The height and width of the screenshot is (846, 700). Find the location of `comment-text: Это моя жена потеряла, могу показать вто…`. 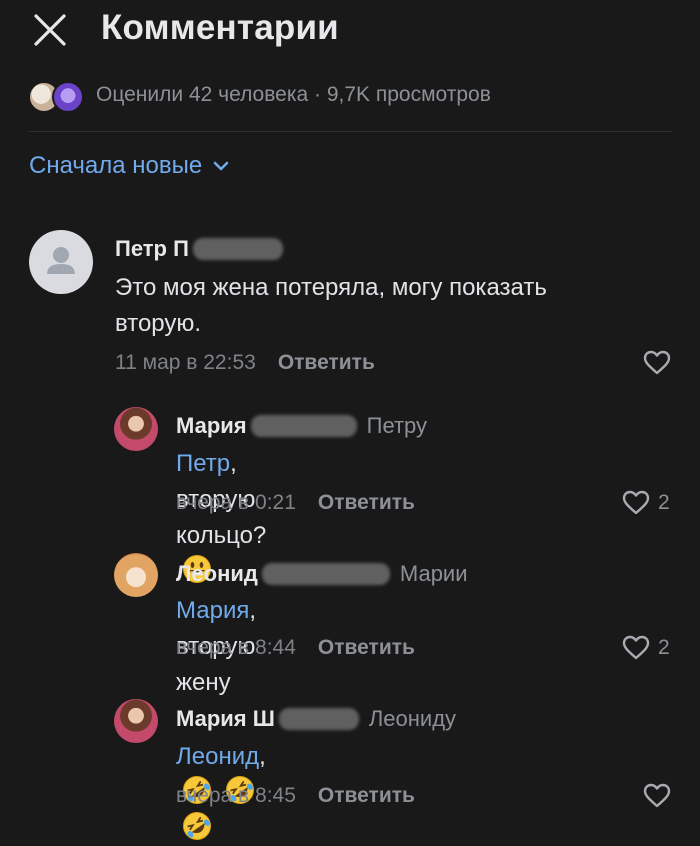

comment-text: Это моя жена потеряла, могу показать вто… is located at coordinates (385, 306).